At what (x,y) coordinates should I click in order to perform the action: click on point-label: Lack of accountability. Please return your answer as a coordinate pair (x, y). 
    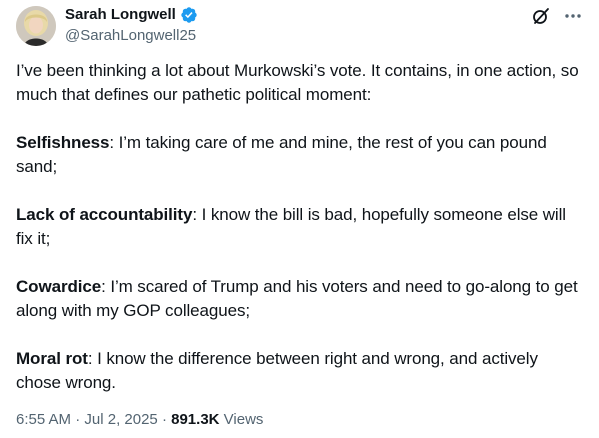
    Looking at the image, I should click on (104, 214).